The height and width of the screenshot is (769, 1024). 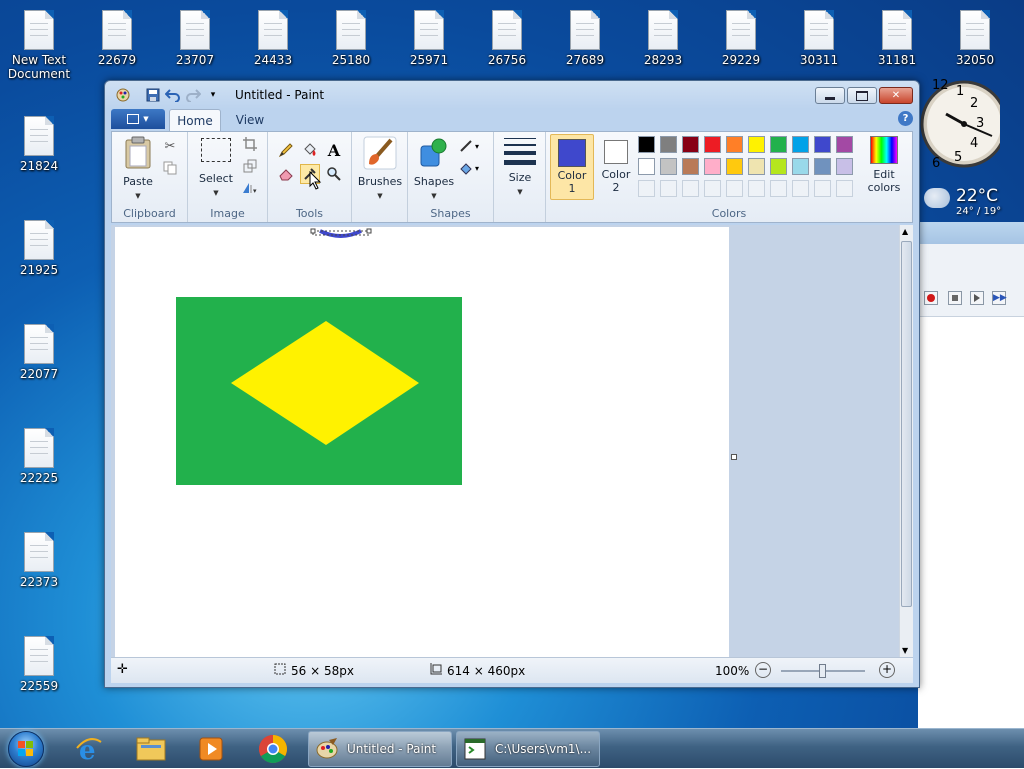 What do you see at coordinates (887, 670) in the screenshot?
I see `zoom-in-icon: +` at bounding box center [887, 670].